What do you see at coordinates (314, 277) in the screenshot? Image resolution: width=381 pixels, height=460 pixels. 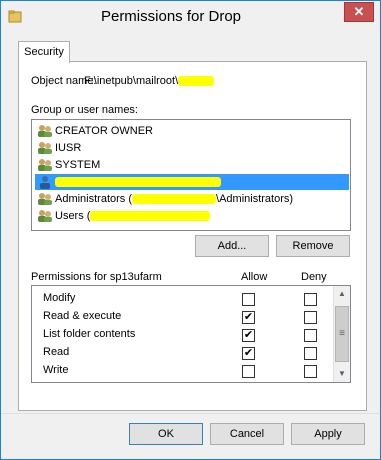 I see `deny-header: Deny` at bounding box center [314, 277].